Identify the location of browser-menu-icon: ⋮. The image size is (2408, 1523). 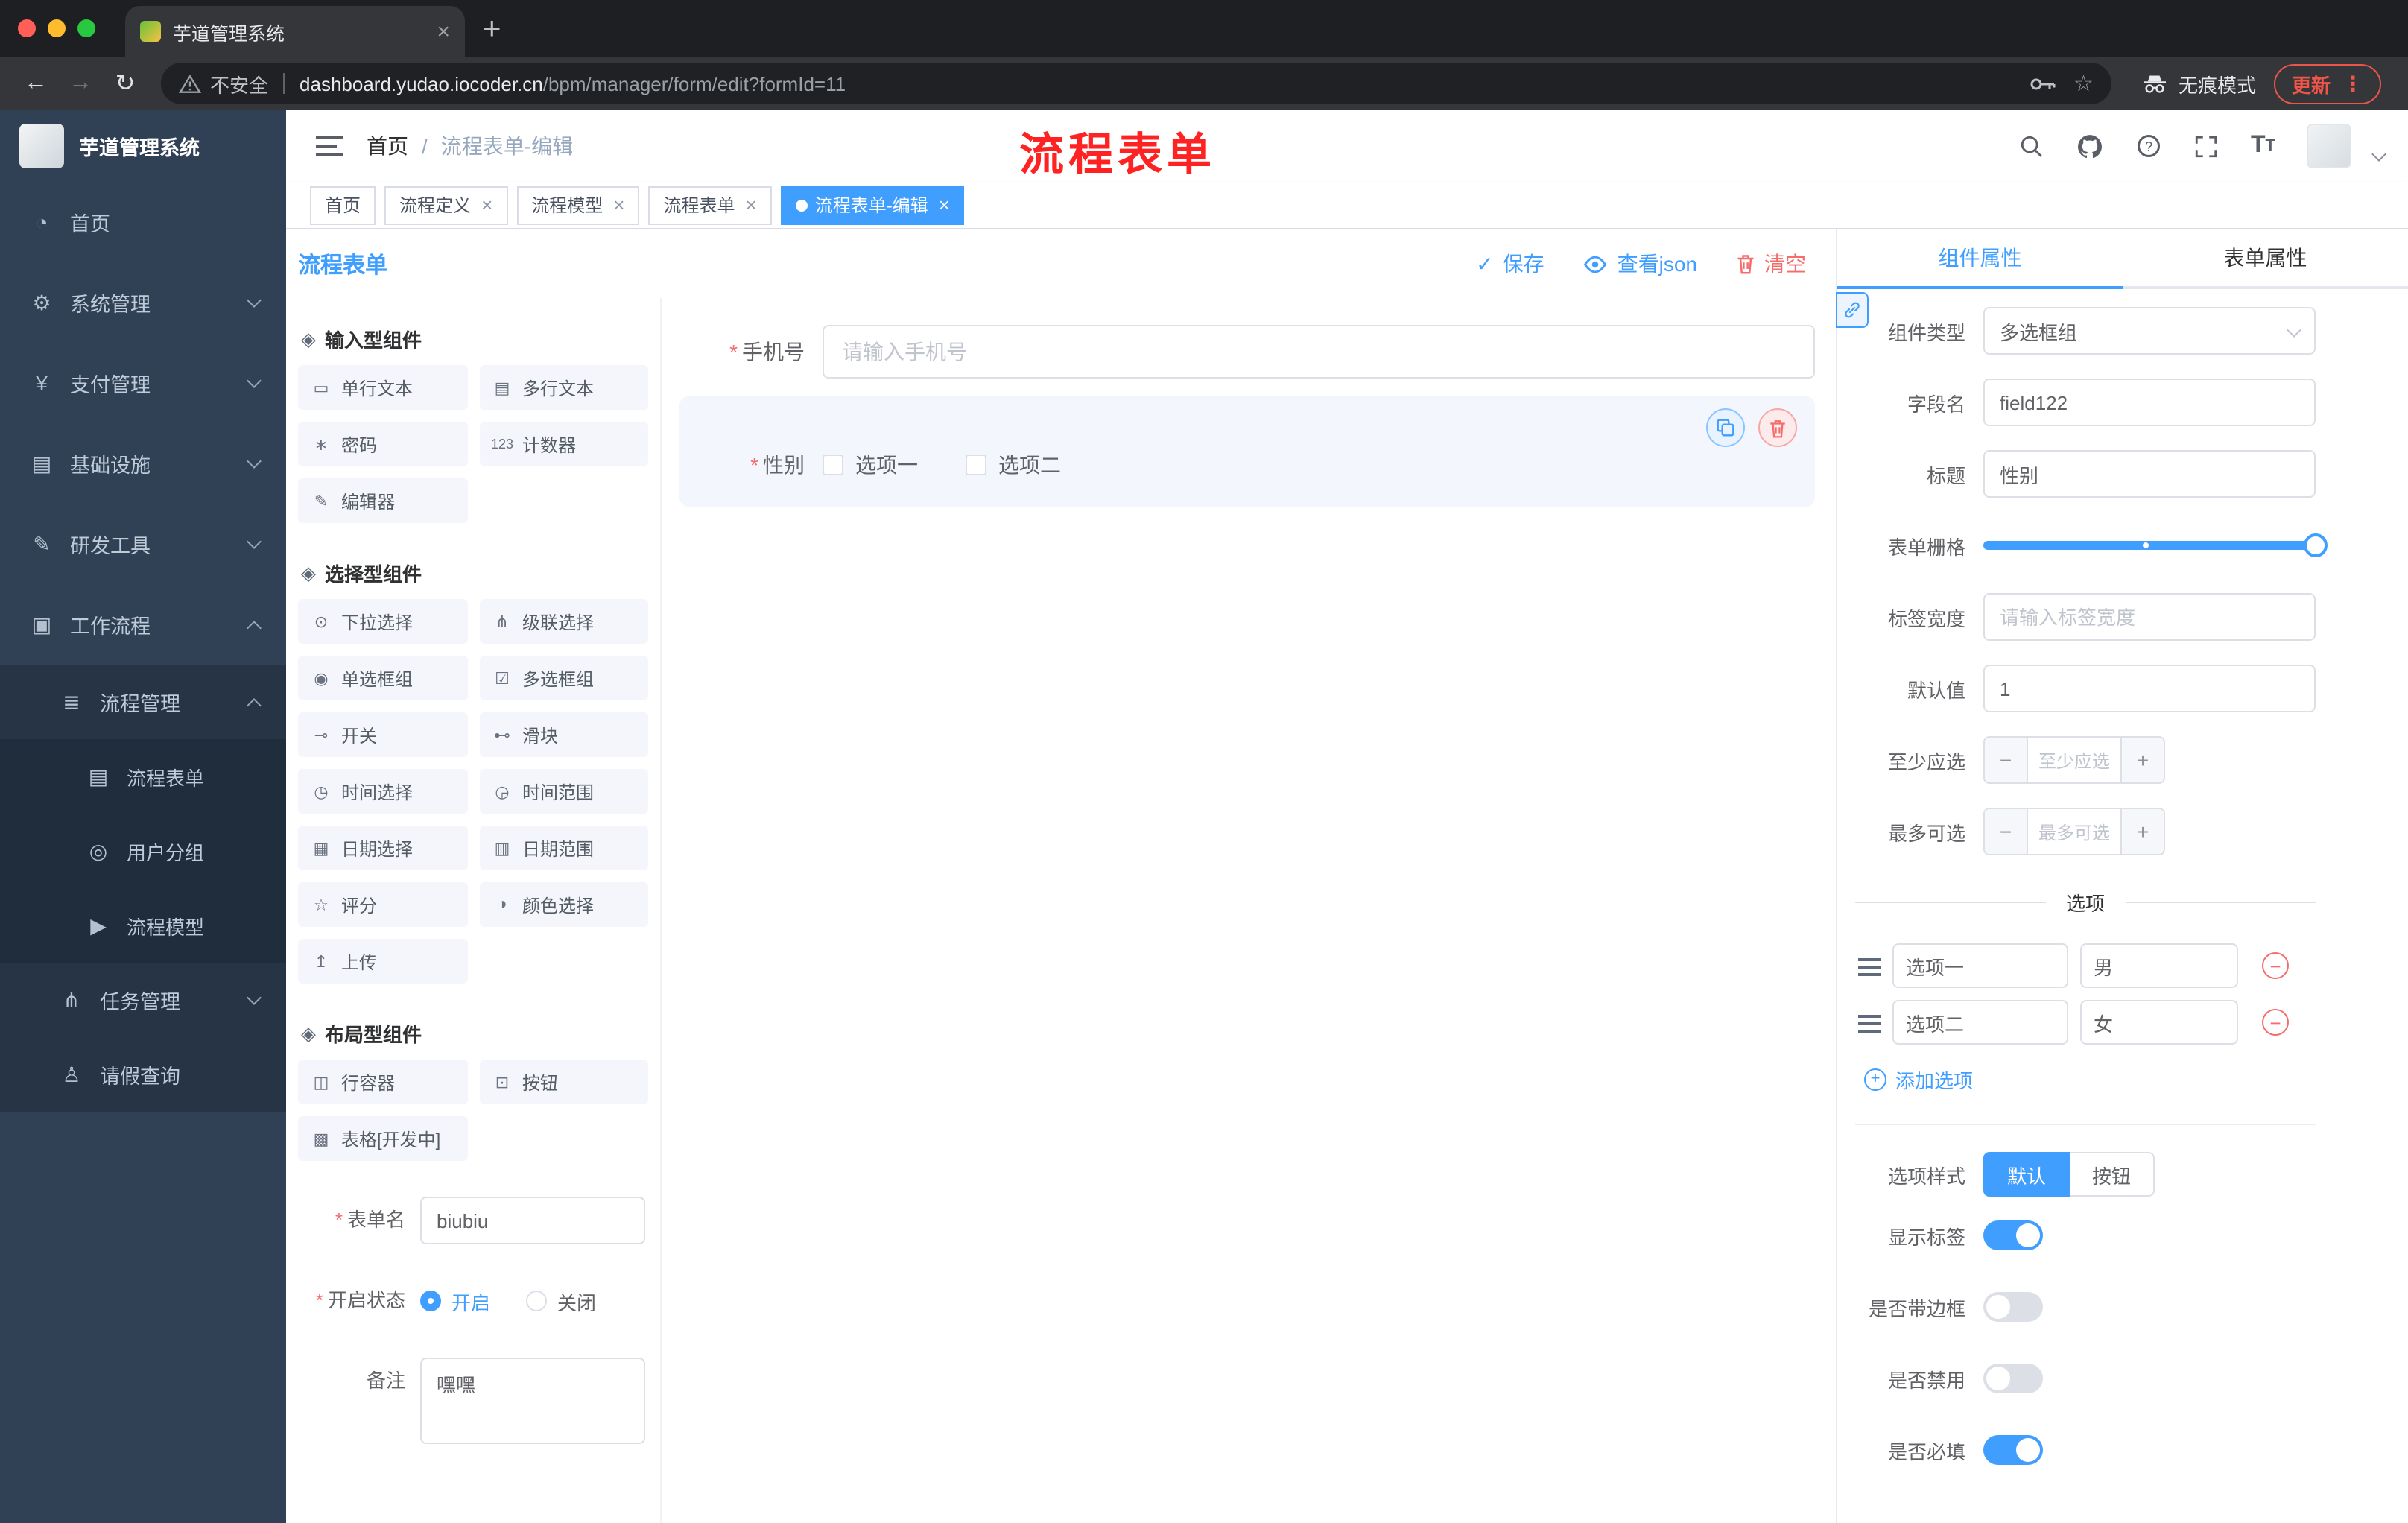
(2352, 83).